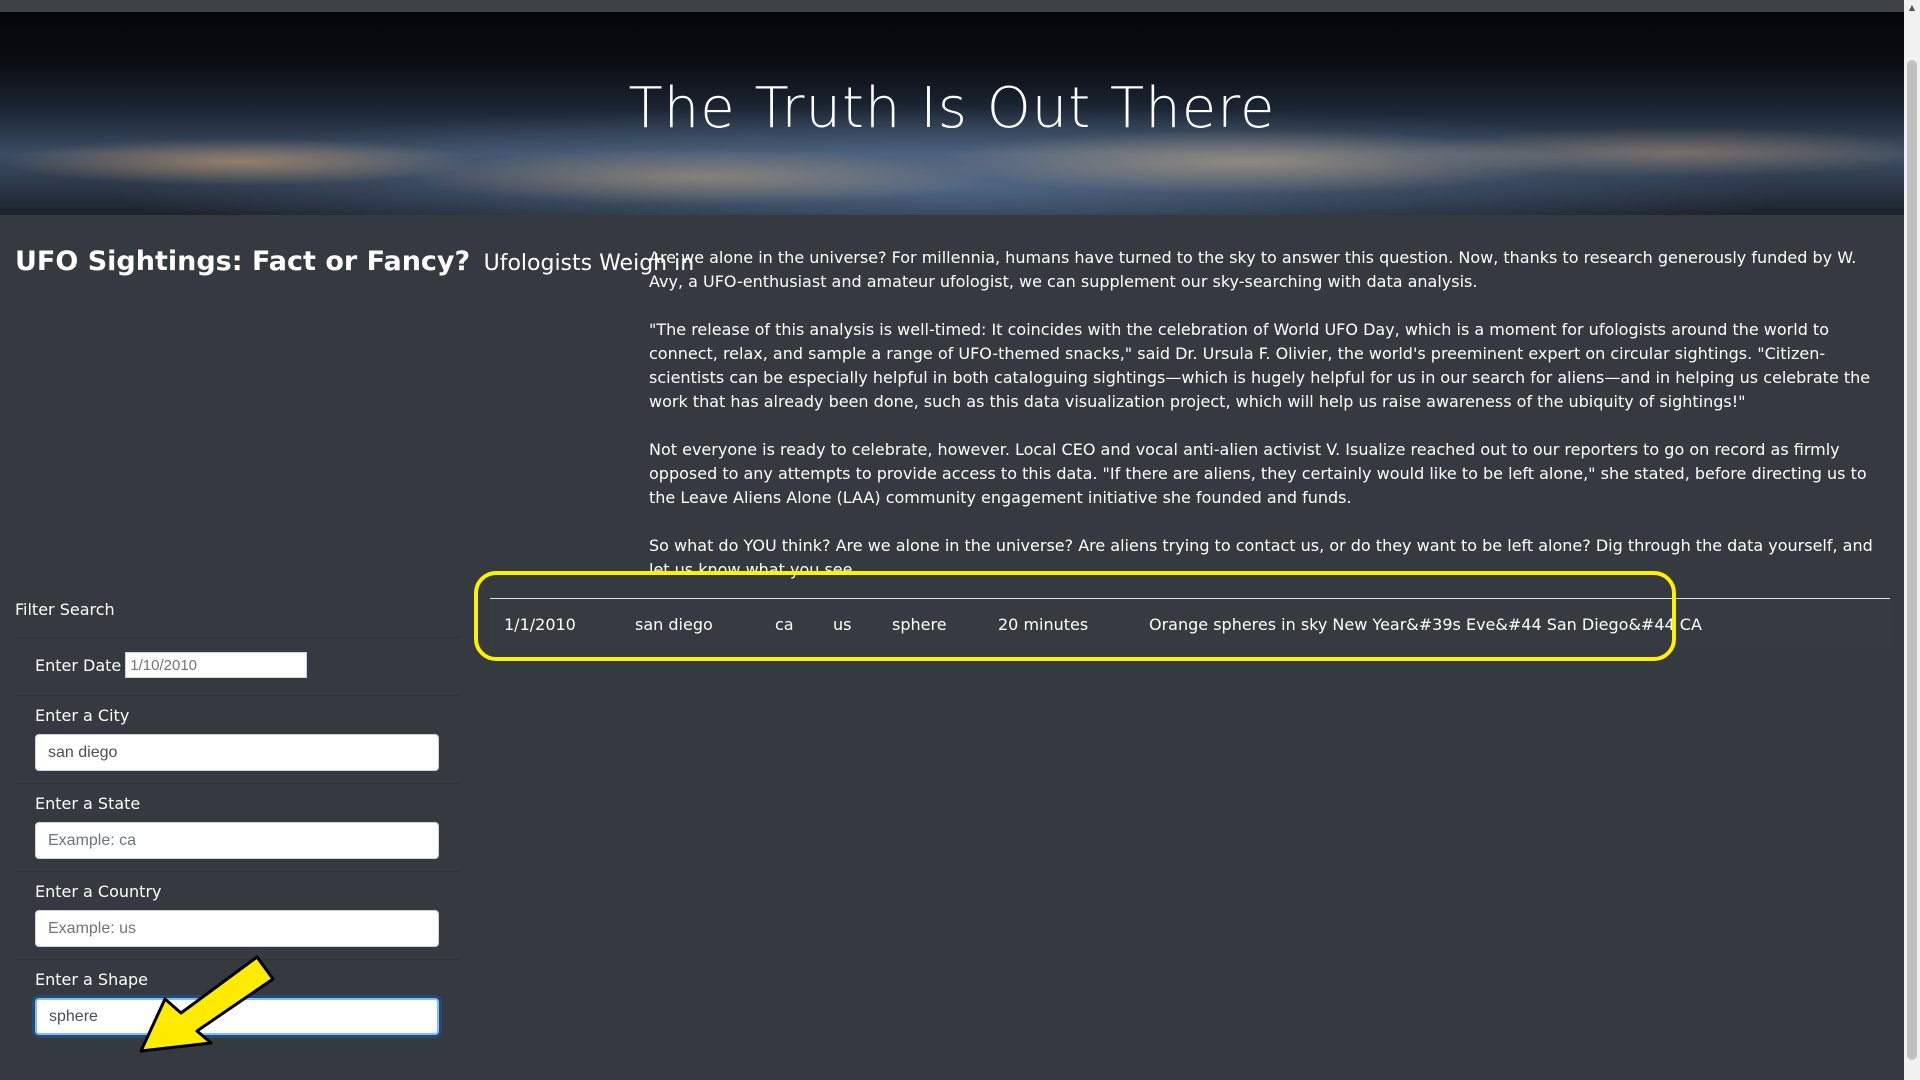 The image size is (1920, 1080). I want to click on shape-label: Enter a Shape, so click(92, 979).